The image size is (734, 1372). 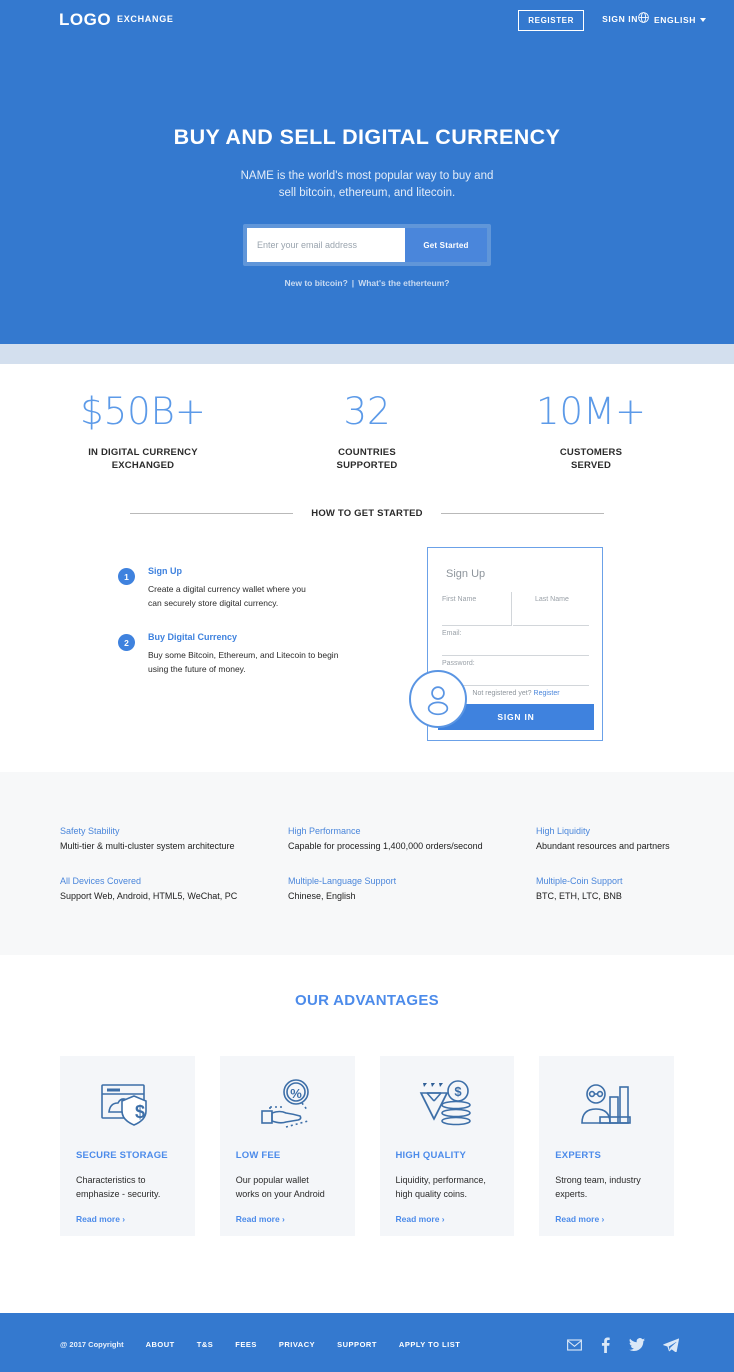 I want to click on advantage-title: SECURE STORAGE, so click(x=122, y=1155).